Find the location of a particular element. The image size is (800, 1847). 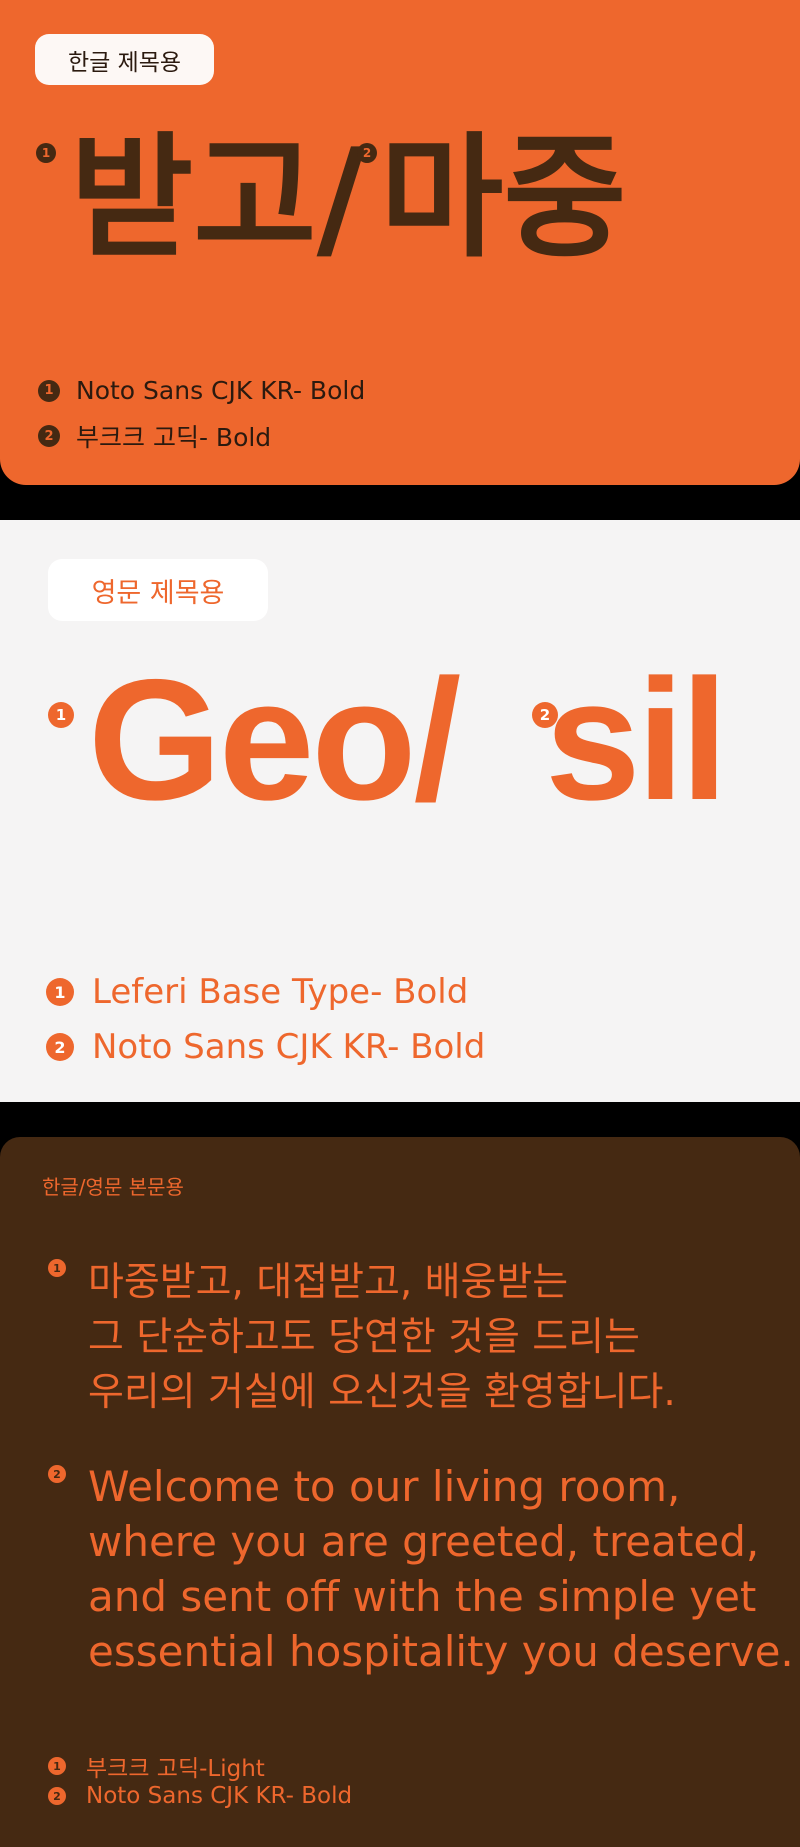

paragraph-marker-1: 1 is located at coordinates (57, 1268).